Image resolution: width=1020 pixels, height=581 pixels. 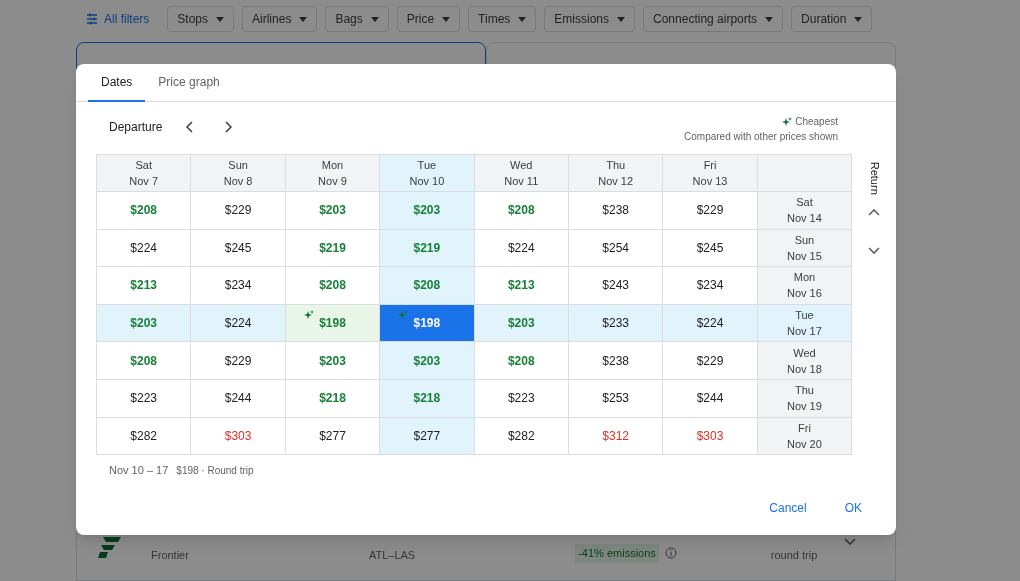 I want to click on chevron-up-icon, so click(x=874, y=211).